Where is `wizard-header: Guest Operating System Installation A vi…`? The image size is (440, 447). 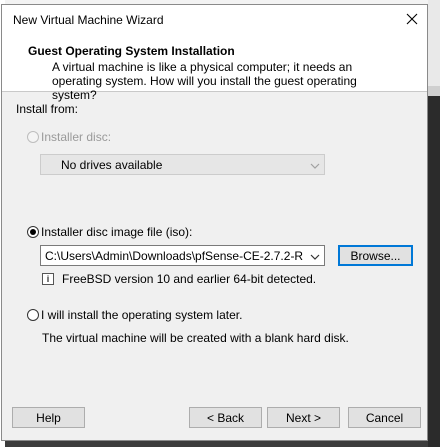 wizard-header: Guest Operating System Installation A vi… is located at coordinates (214, 68).